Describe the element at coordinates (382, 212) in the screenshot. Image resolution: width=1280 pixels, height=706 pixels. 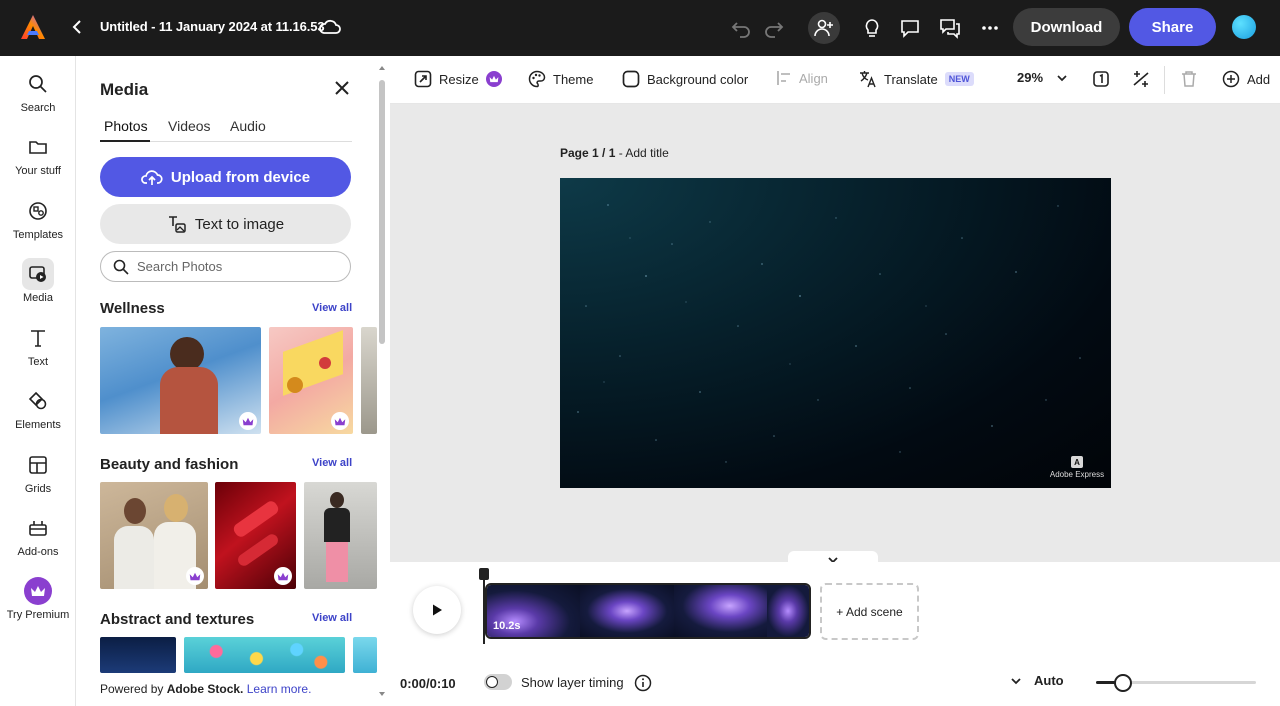
I see `scrollbar-thumb` at that location.